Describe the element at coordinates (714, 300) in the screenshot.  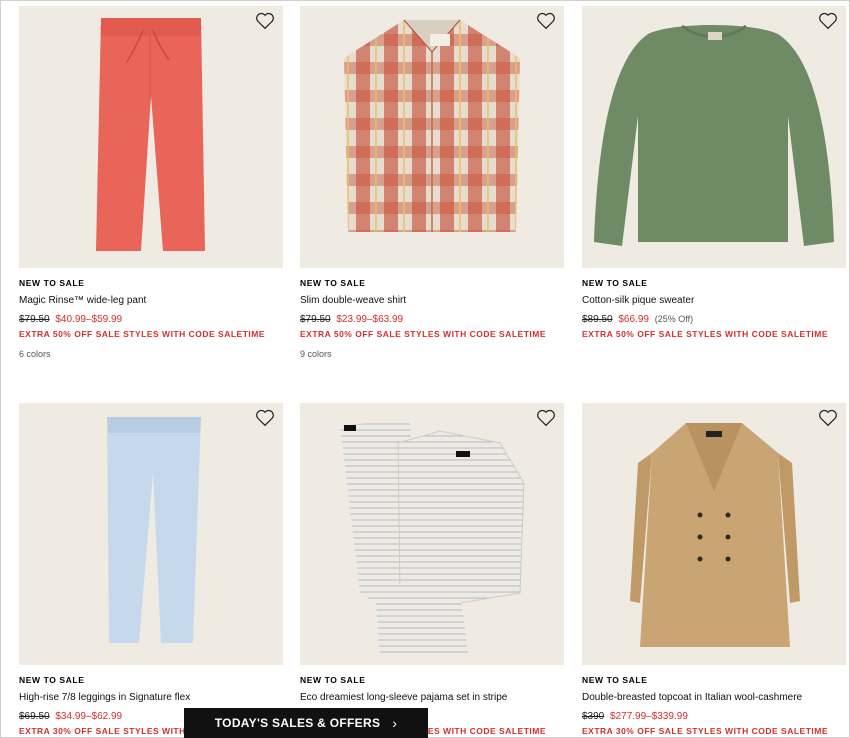
I see `product-name: Cotton-silk pique sweater` at that location.